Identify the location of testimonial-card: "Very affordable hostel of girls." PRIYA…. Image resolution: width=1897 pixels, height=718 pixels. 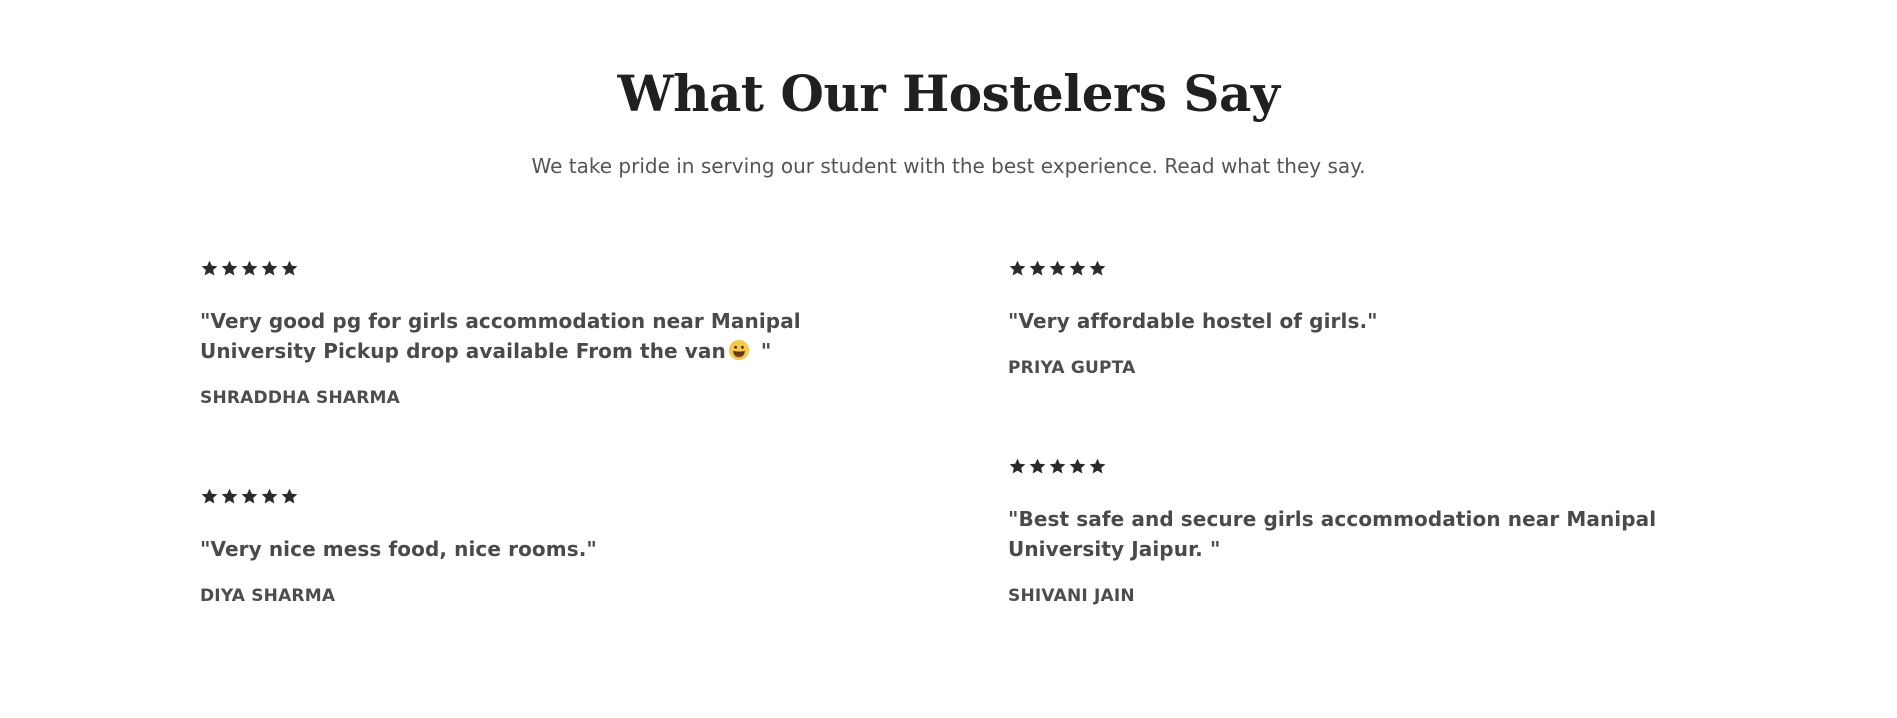
(1358, 319).